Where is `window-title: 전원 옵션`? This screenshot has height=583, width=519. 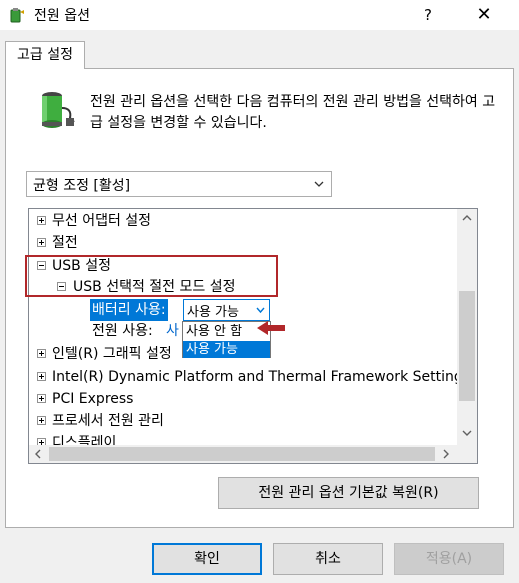
window-title: 전원 옵션 is located at coordinates (62, 16).